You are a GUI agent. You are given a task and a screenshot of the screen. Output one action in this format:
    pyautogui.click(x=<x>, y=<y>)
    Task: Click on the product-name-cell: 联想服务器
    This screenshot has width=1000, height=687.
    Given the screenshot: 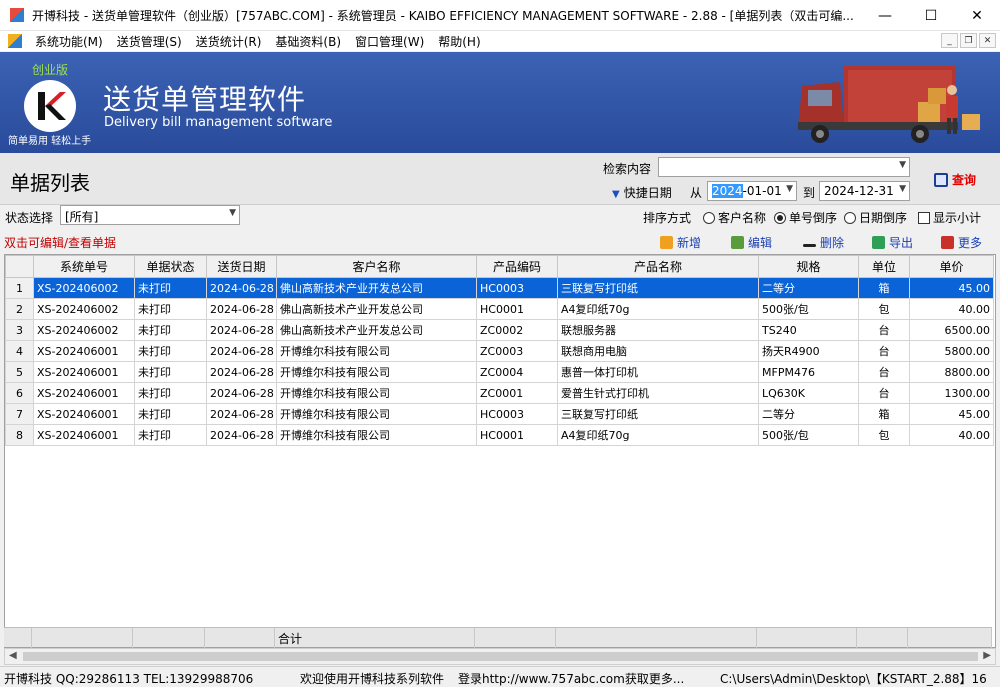 What is the action you would take?
    pyautogui.click(x=658, y=330)
    